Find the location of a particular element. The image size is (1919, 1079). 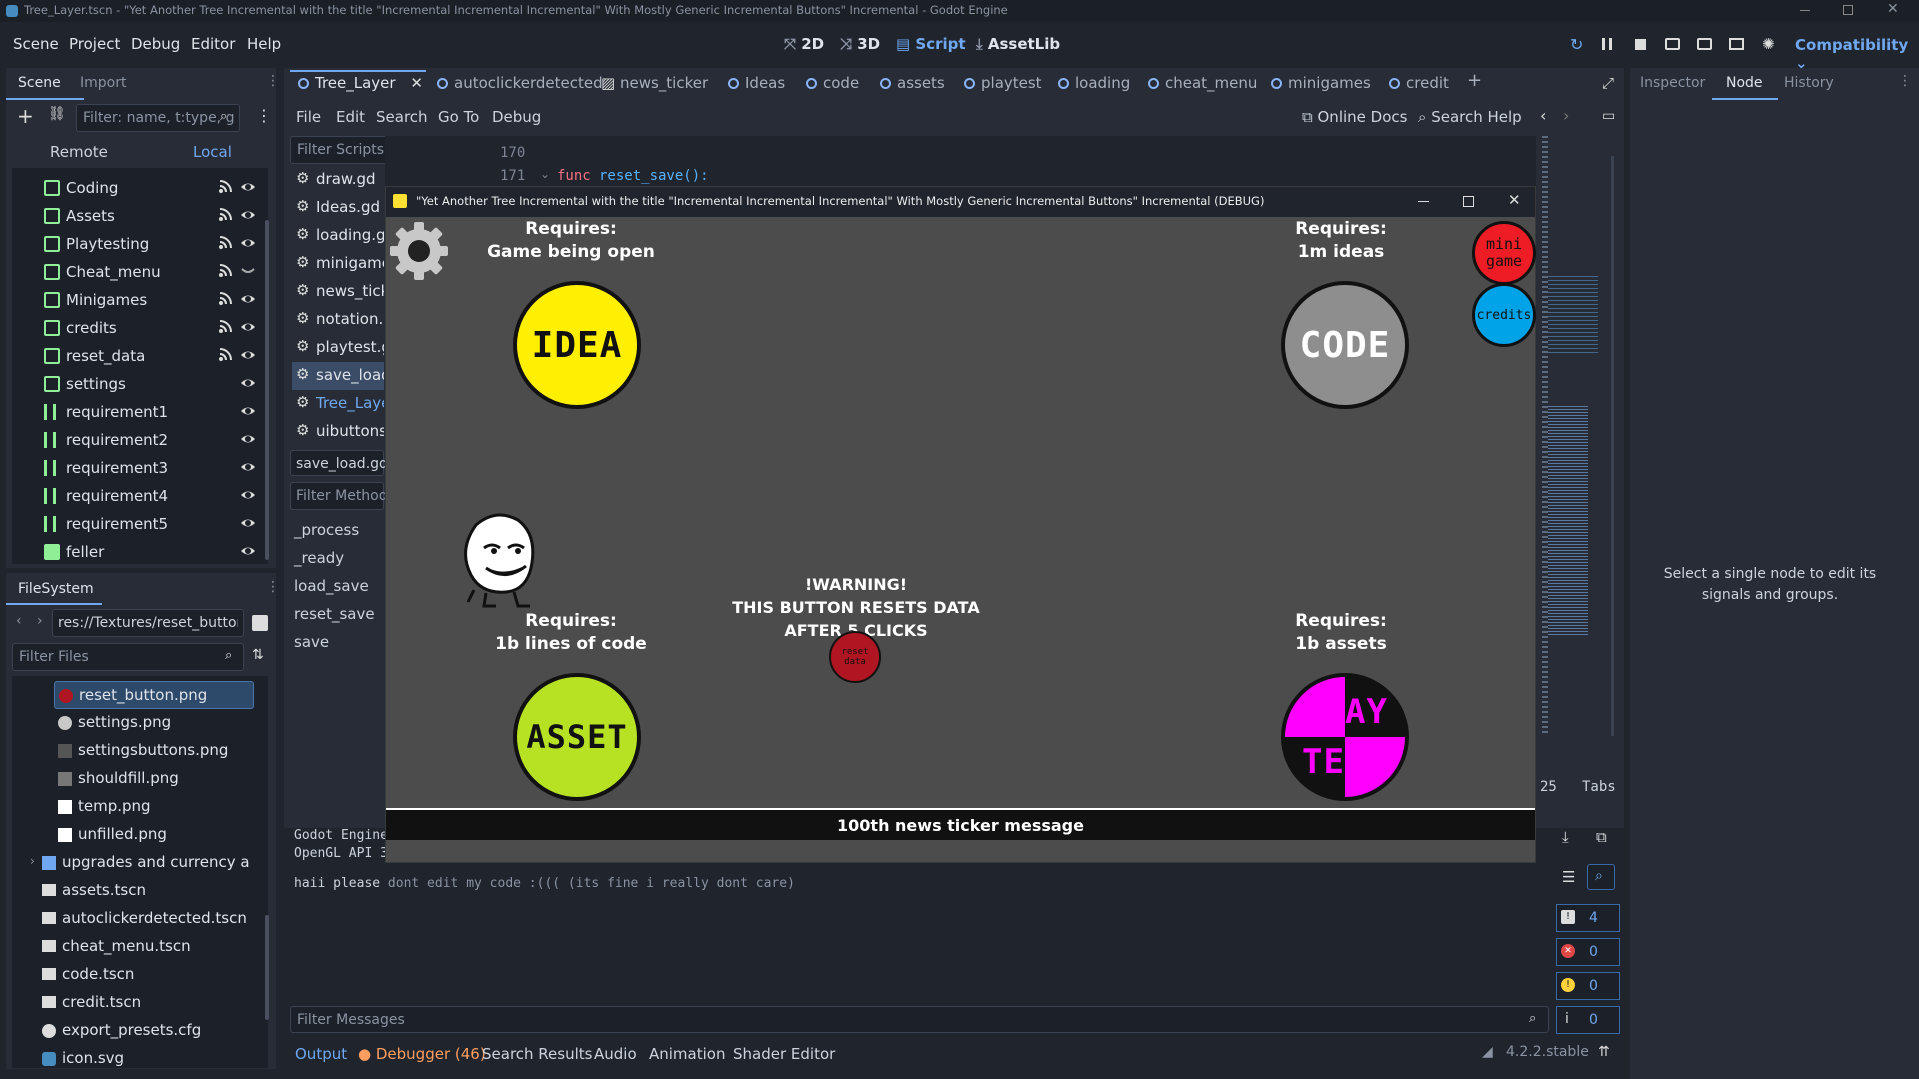

fs-file-row: temp.png is located at coordinates (154, 807).